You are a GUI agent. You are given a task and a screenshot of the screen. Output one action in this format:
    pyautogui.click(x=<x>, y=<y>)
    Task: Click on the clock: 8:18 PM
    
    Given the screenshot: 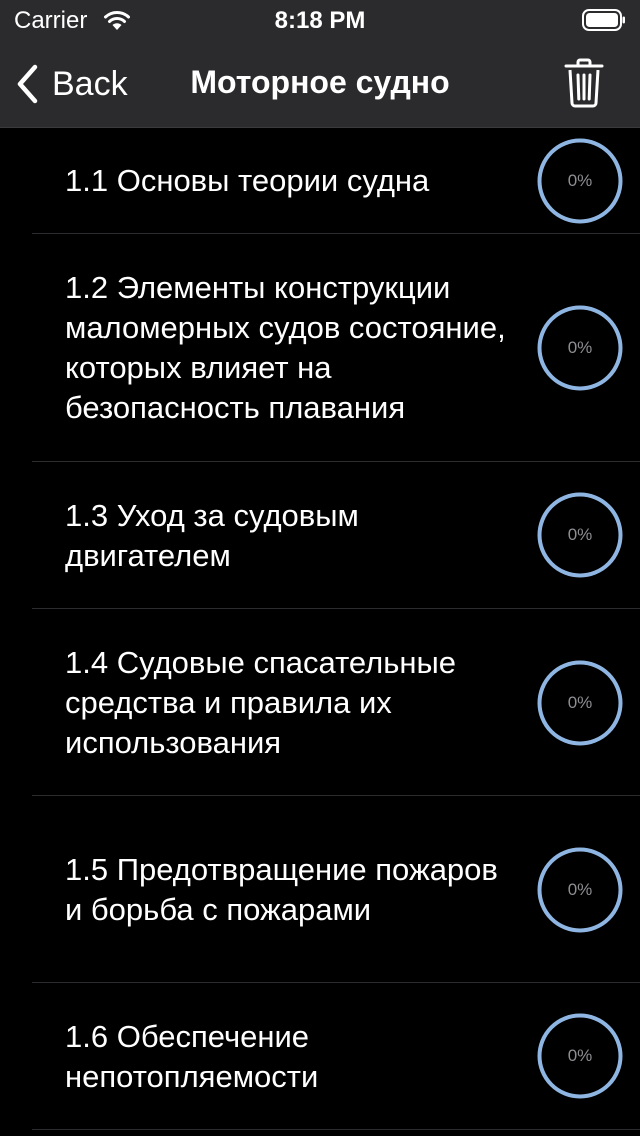 What is the action you would take?
    pyautogui.click(x=320, y=20)
    